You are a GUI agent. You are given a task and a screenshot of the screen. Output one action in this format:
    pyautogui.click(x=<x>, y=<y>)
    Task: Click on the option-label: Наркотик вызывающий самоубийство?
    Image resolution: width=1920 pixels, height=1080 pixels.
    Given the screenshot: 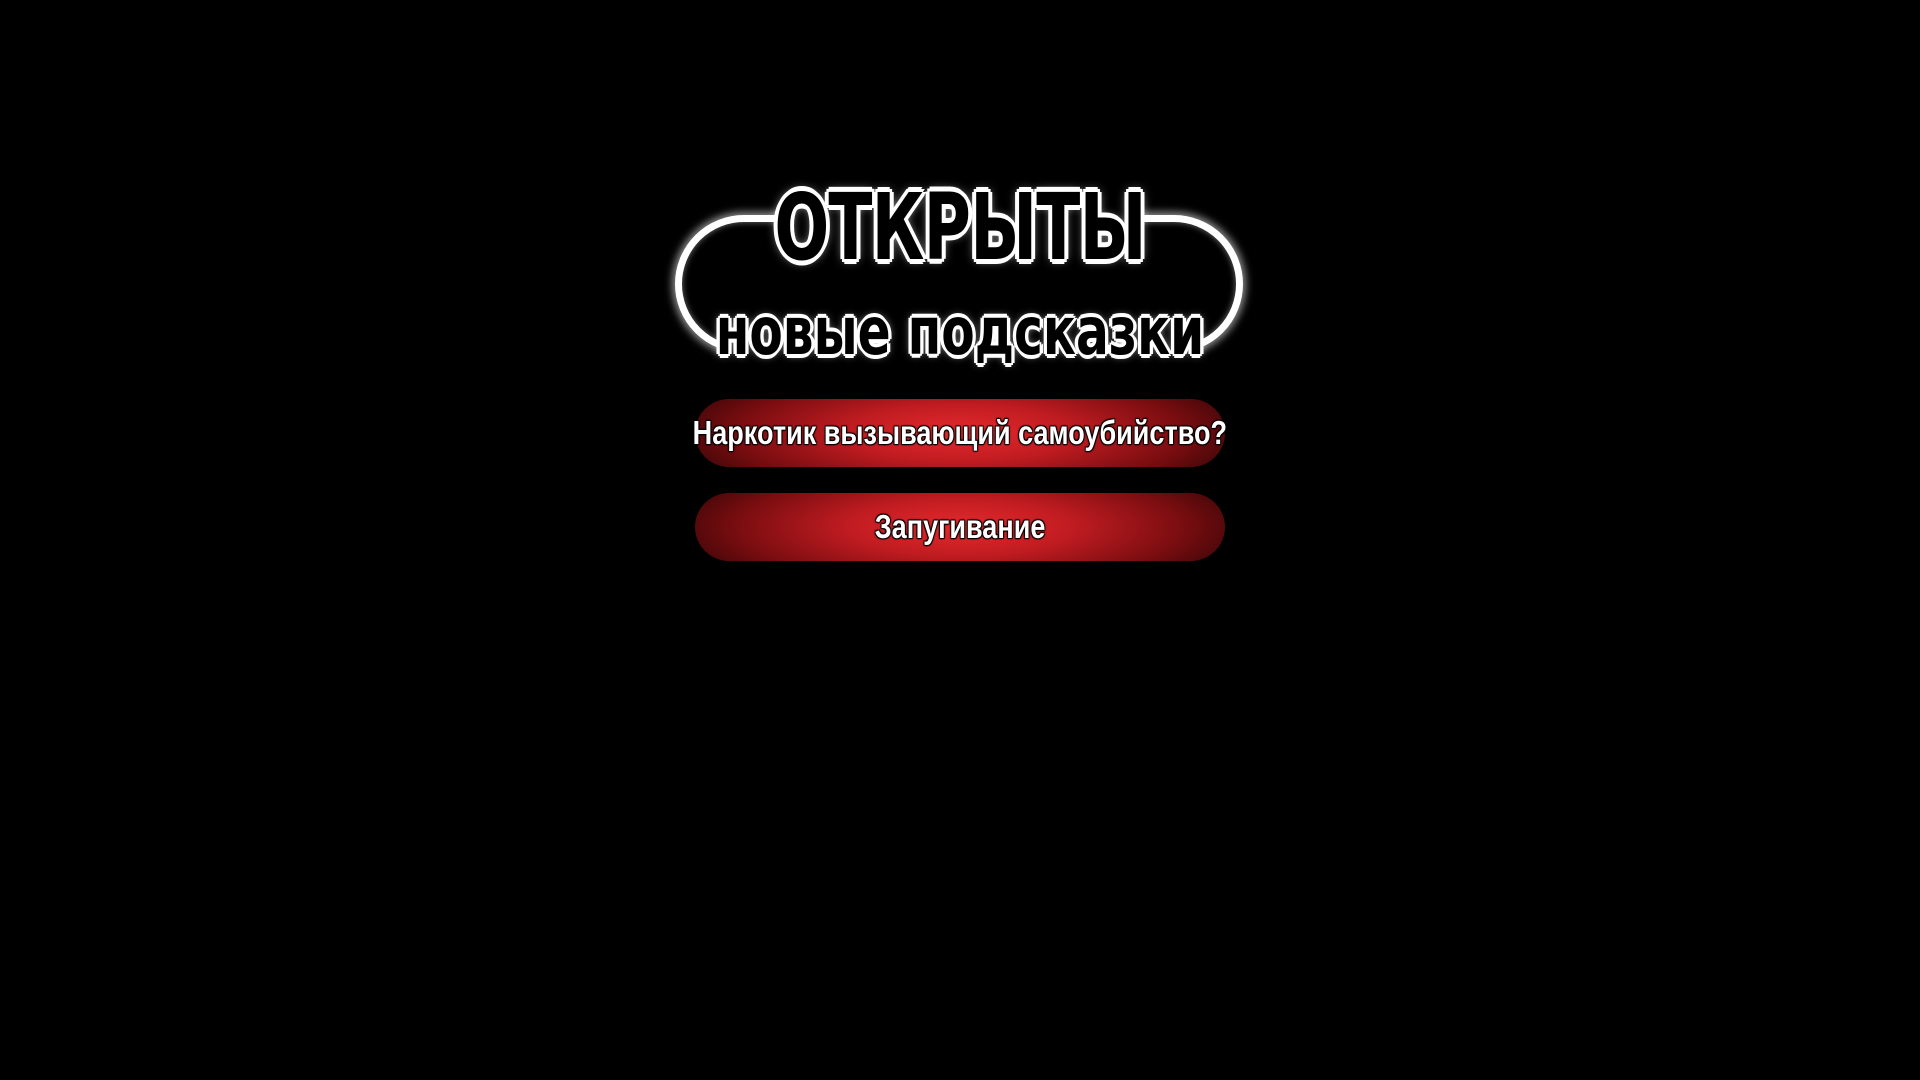 What is the action you would take?
    pyautogui.click(x=960, y=432)
    